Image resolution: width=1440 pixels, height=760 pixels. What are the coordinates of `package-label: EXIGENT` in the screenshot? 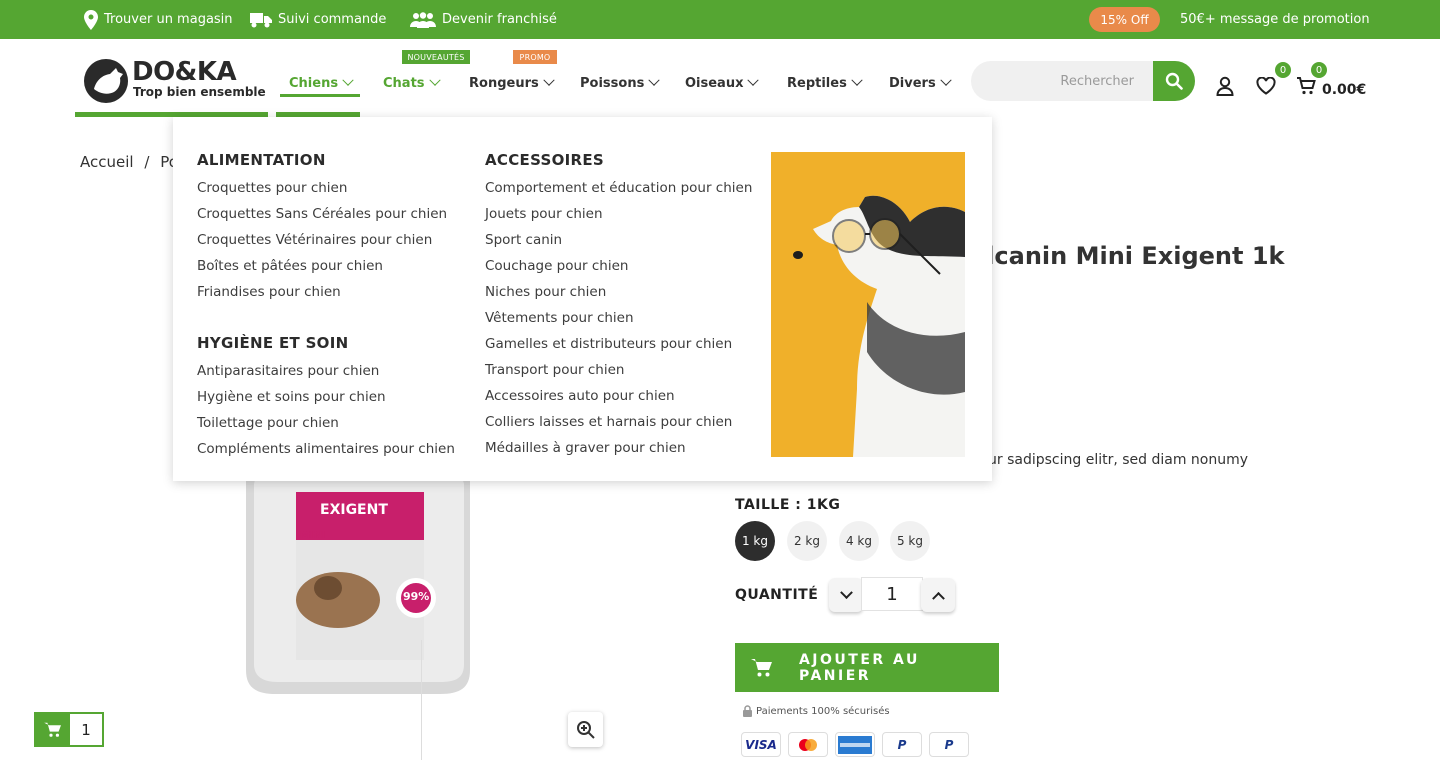 It's located at (354, 510).